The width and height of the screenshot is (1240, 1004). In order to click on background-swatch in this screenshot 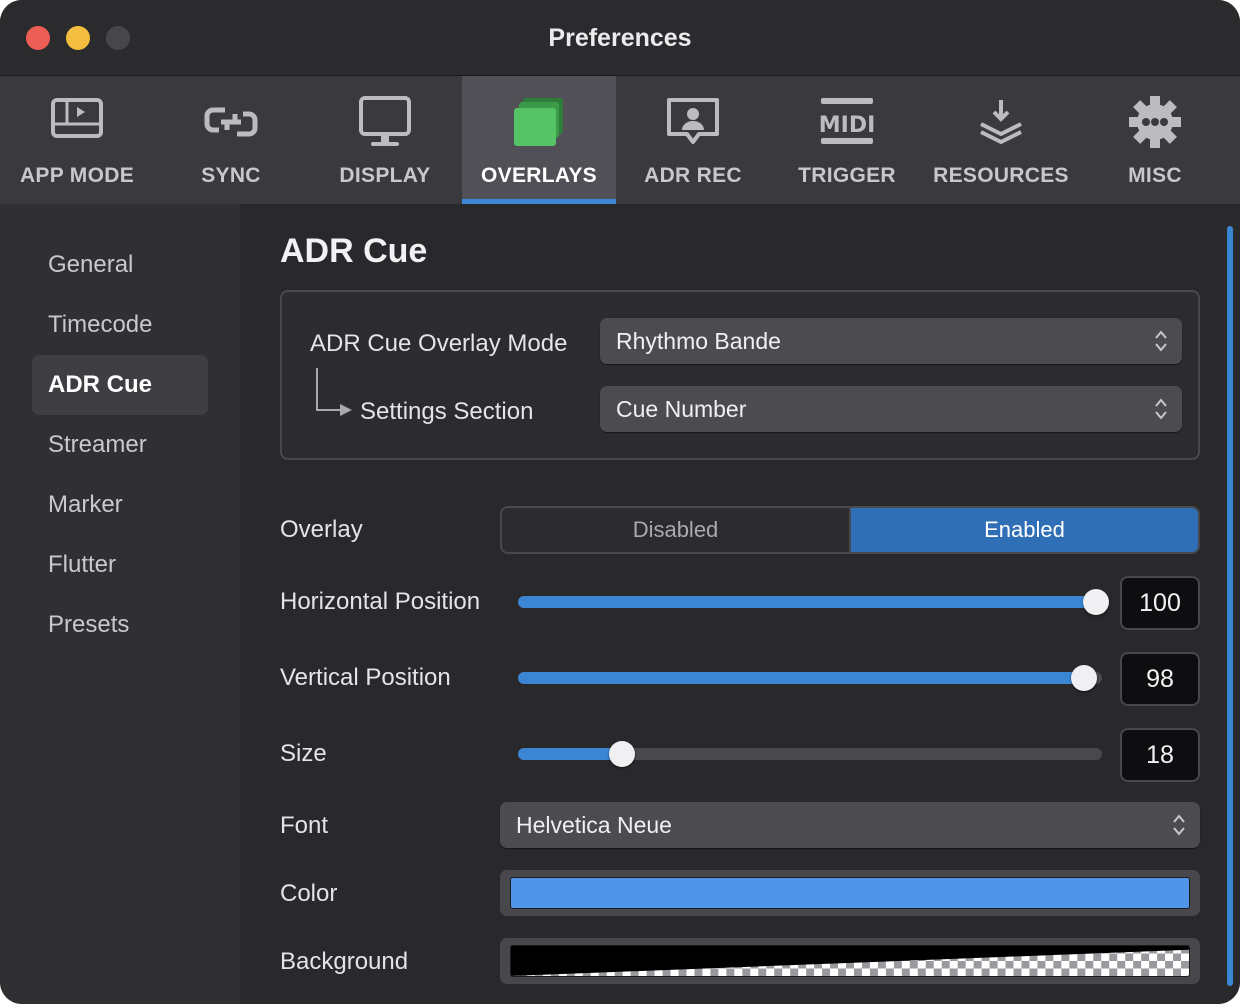, I will do `click(850, 961)`.